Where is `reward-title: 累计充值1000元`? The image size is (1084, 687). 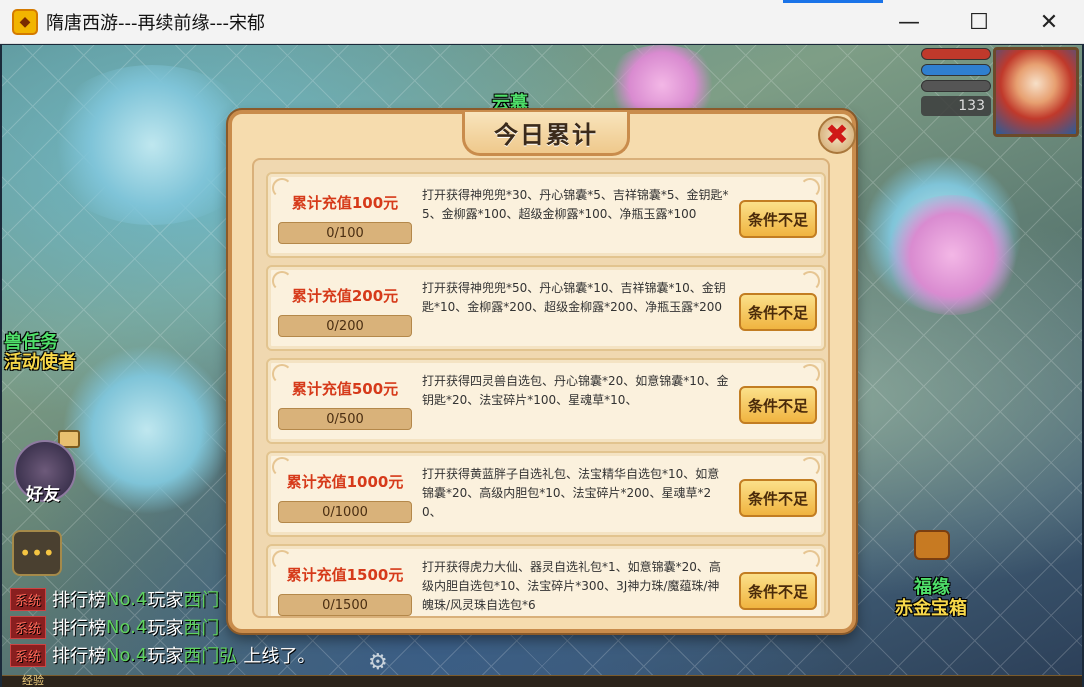
reward-title: 累计充值1000元 is located at coordinates (345, 482).